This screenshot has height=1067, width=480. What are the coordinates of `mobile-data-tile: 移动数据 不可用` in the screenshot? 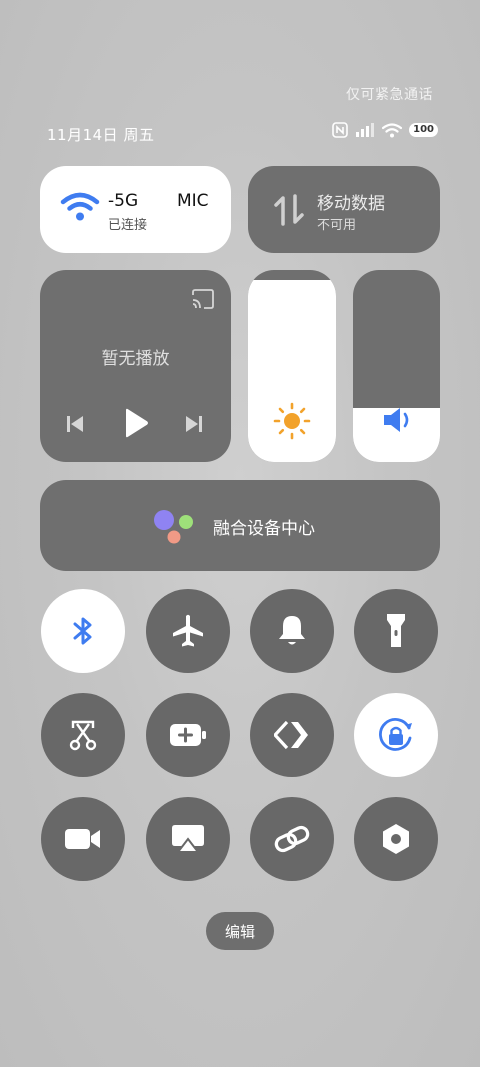 It's located at (344, 209).